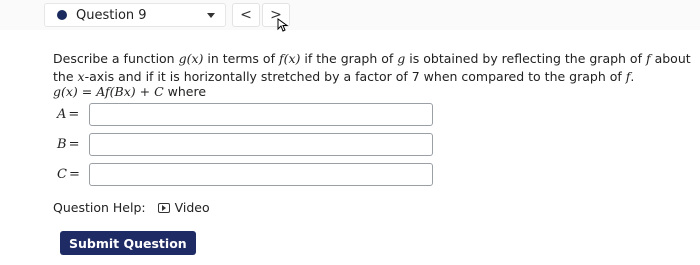  I want to click on video-link: Video, so click(183, 207).